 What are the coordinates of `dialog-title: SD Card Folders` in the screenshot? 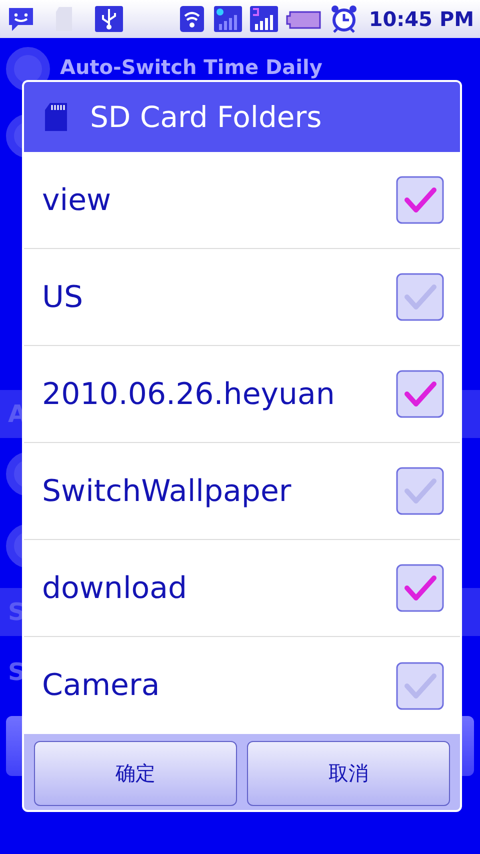 It's located at (206, 117).